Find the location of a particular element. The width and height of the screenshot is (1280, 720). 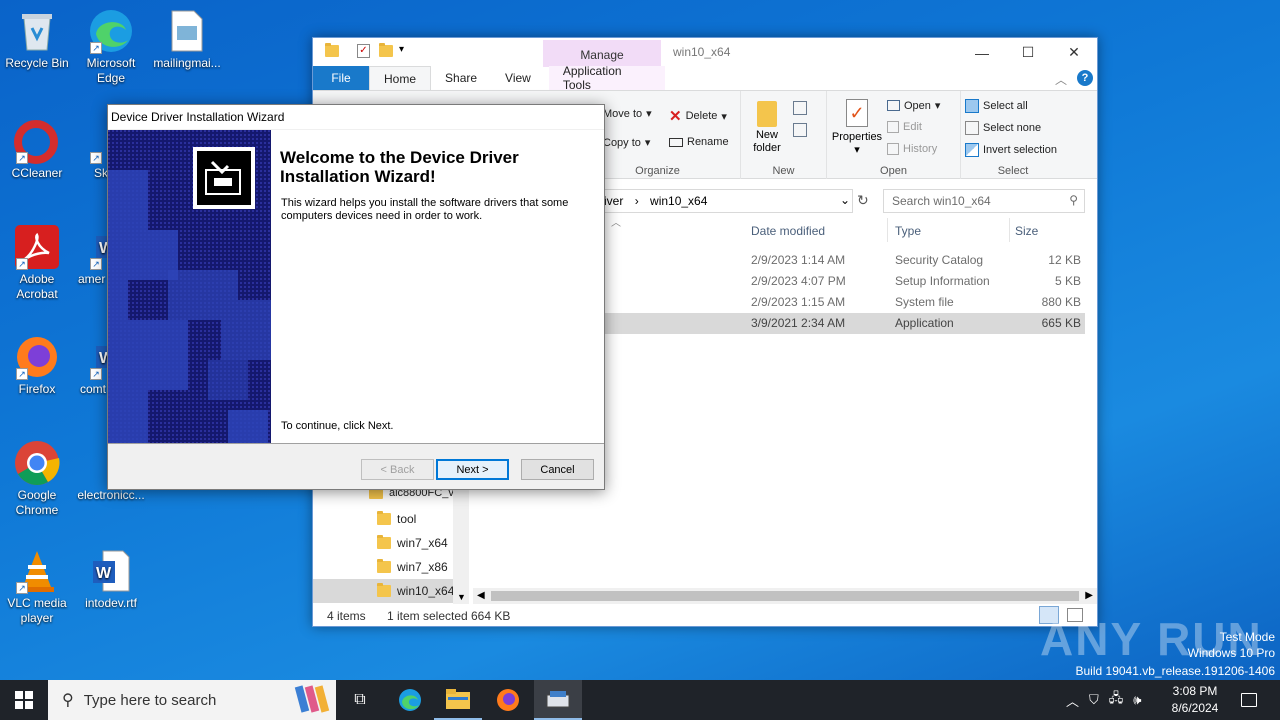

task-view-icon: ⧉ is located at coordinates (360, 699).